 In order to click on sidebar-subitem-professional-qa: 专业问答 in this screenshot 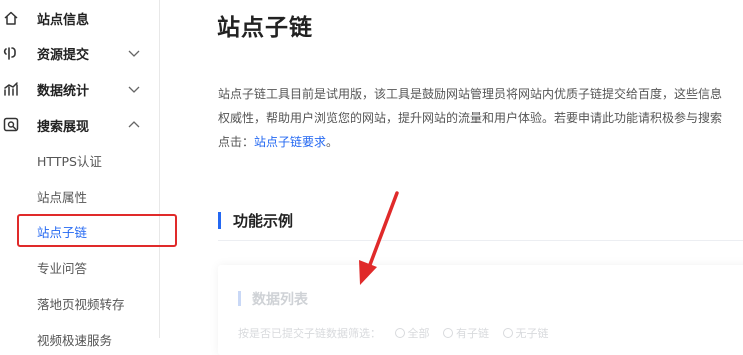, I will do `click(79, 267)`.